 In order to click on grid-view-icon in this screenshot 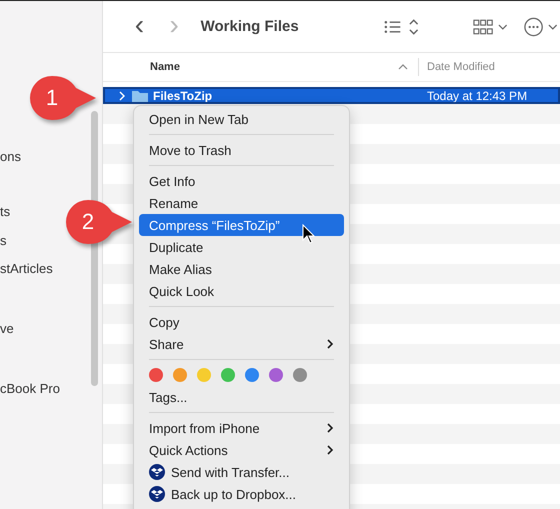, I will do `click(491, 26)`.